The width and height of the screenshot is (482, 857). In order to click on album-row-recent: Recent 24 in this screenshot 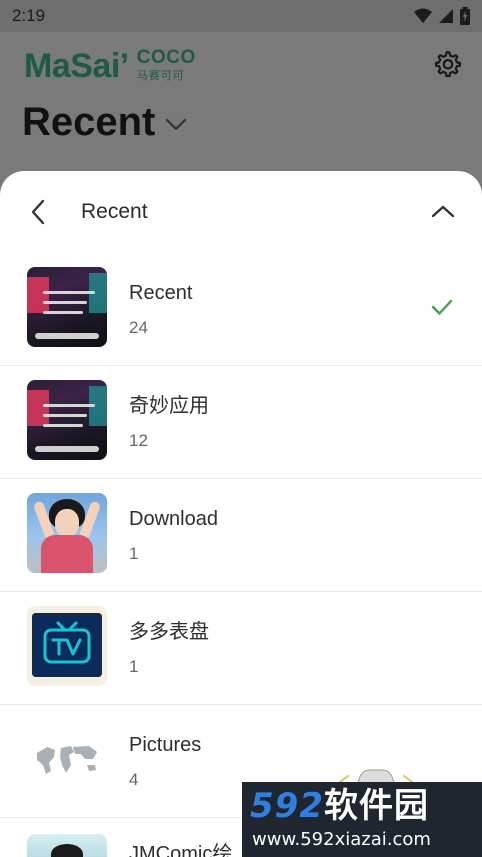, I will do `click(241, 309)`.